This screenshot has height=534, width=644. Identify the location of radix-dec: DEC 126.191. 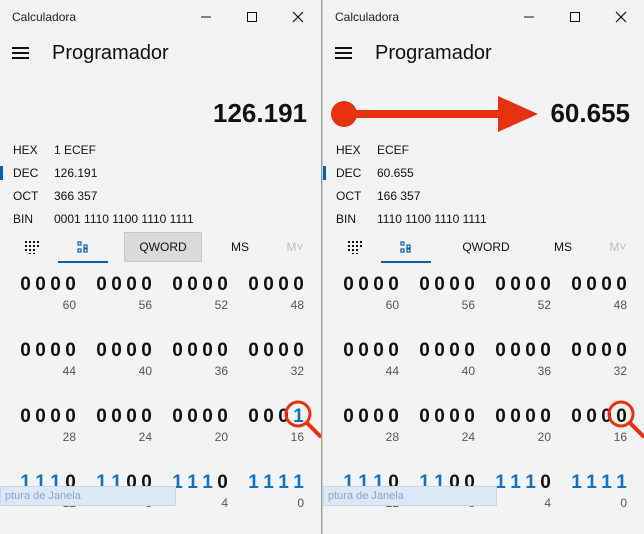
(160, 174).